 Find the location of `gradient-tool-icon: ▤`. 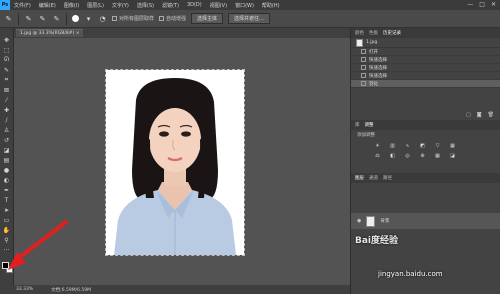

gradient-tool-icon: ▤ is located at coordinates (7, 160).